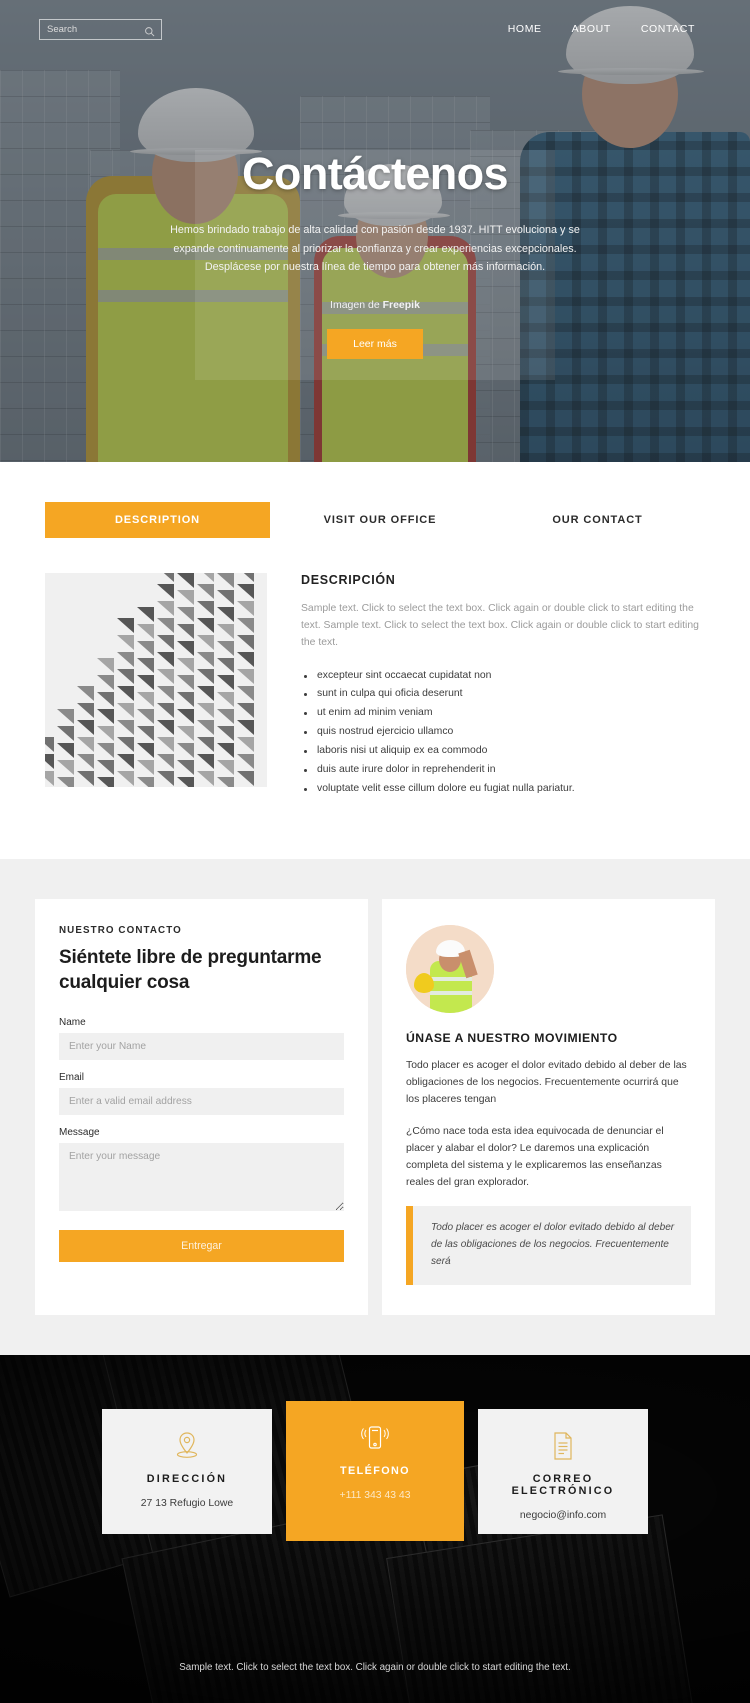 The width and height of the screenshot is (750, 1703). Describe the element at coordinates (187, 1446) in the screenshot. I see `map-pin-icon` at that location.